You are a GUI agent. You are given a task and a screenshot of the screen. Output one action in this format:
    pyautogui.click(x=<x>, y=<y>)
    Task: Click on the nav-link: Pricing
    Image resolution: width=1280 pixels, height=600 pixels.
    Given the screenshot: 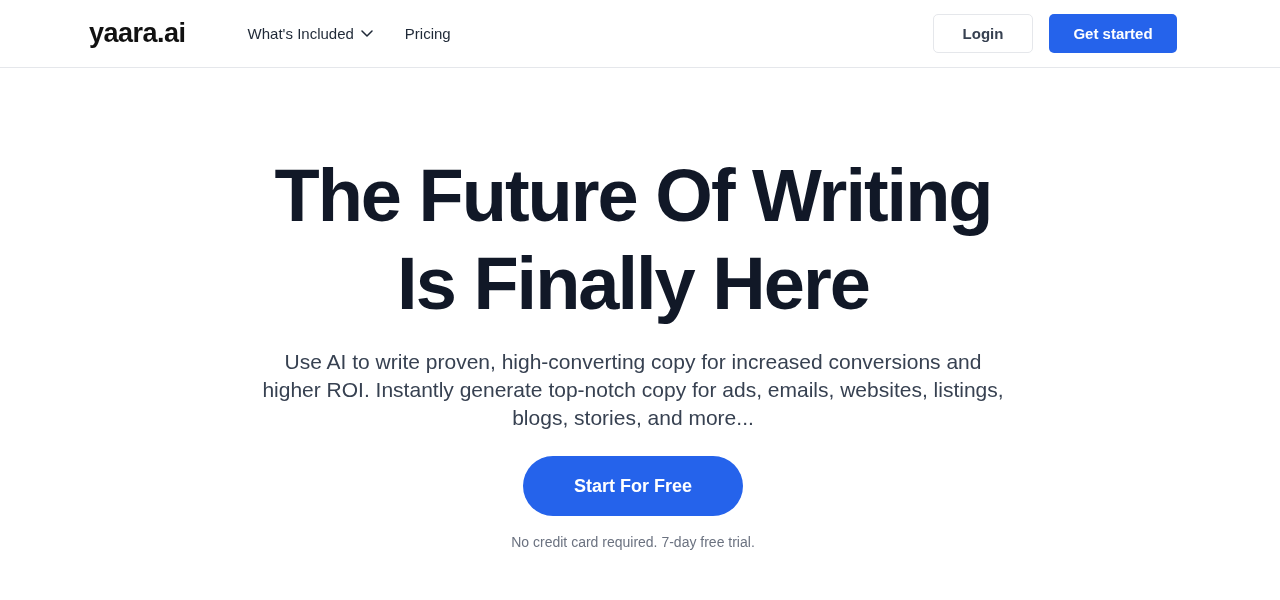 What is the action you would take?
    pyautogui.click(x=427, y=33)
    